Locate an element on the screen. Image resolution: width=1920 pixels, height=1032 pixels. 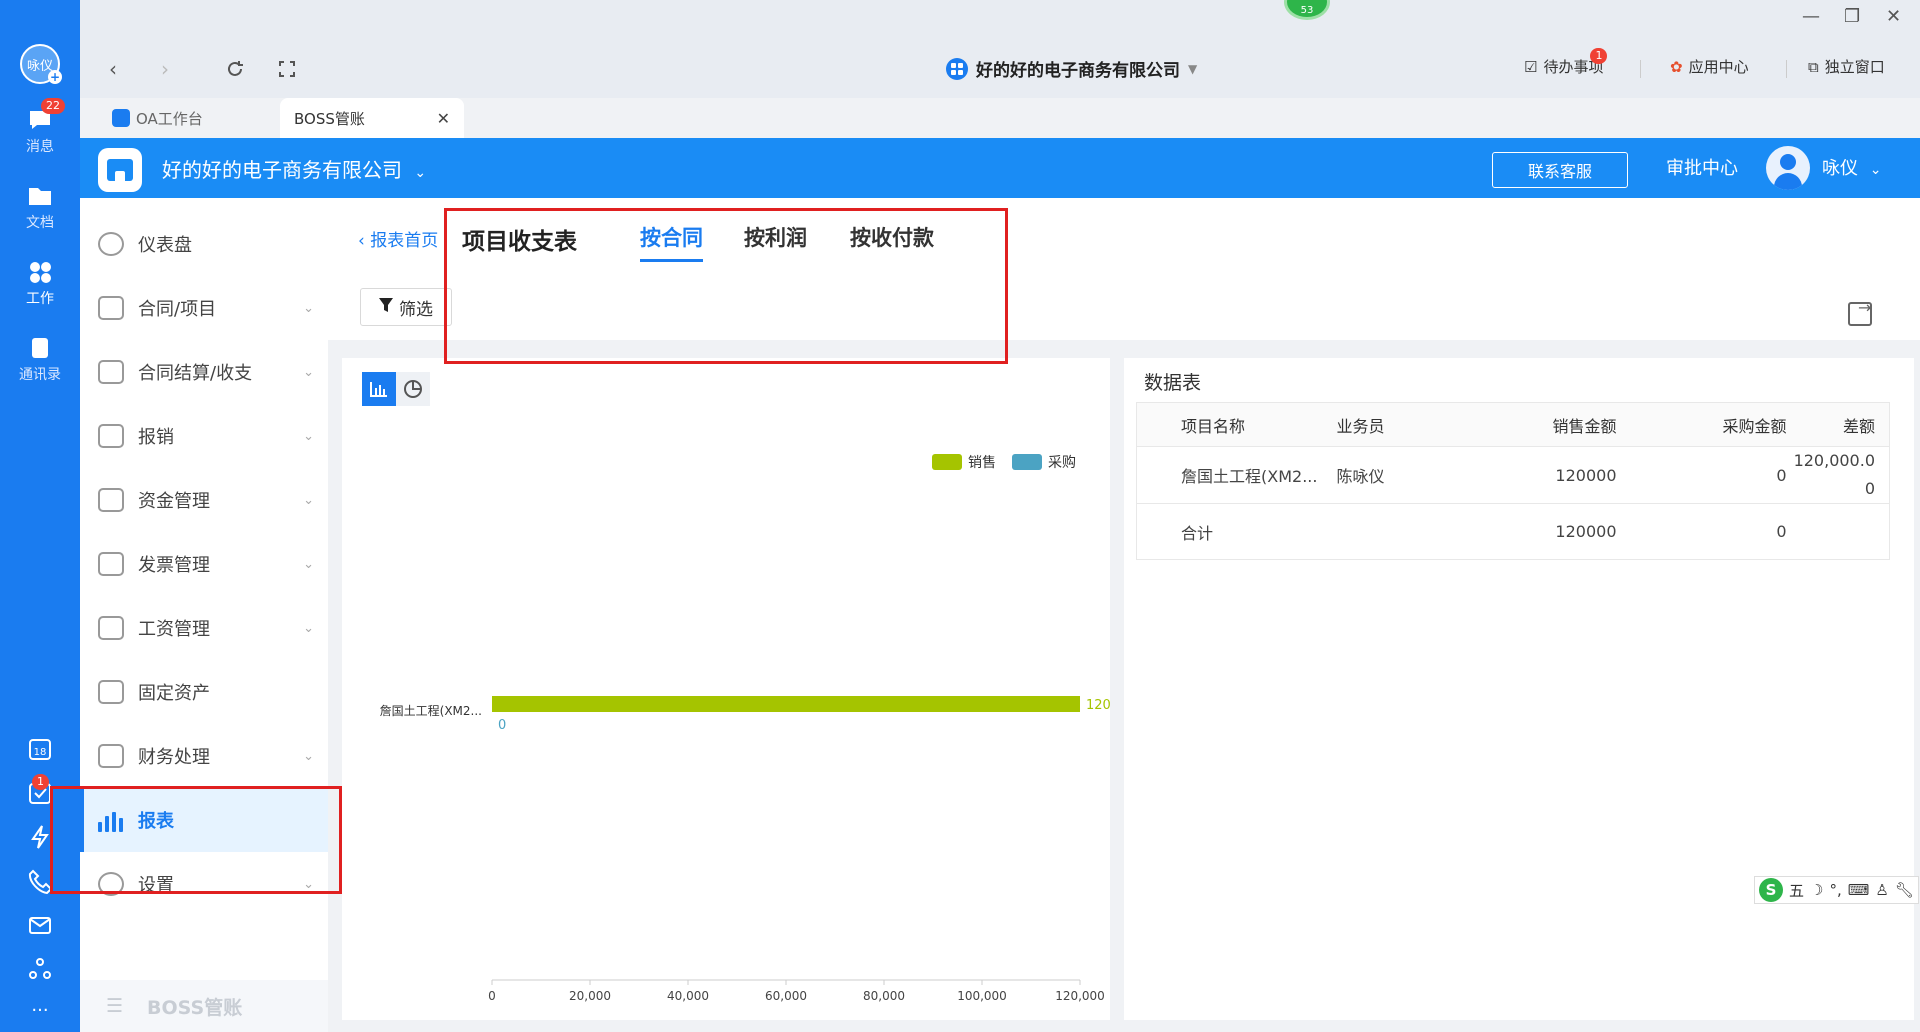
rail-item-messages: 22 消息 is located at coordinates (40, 127).